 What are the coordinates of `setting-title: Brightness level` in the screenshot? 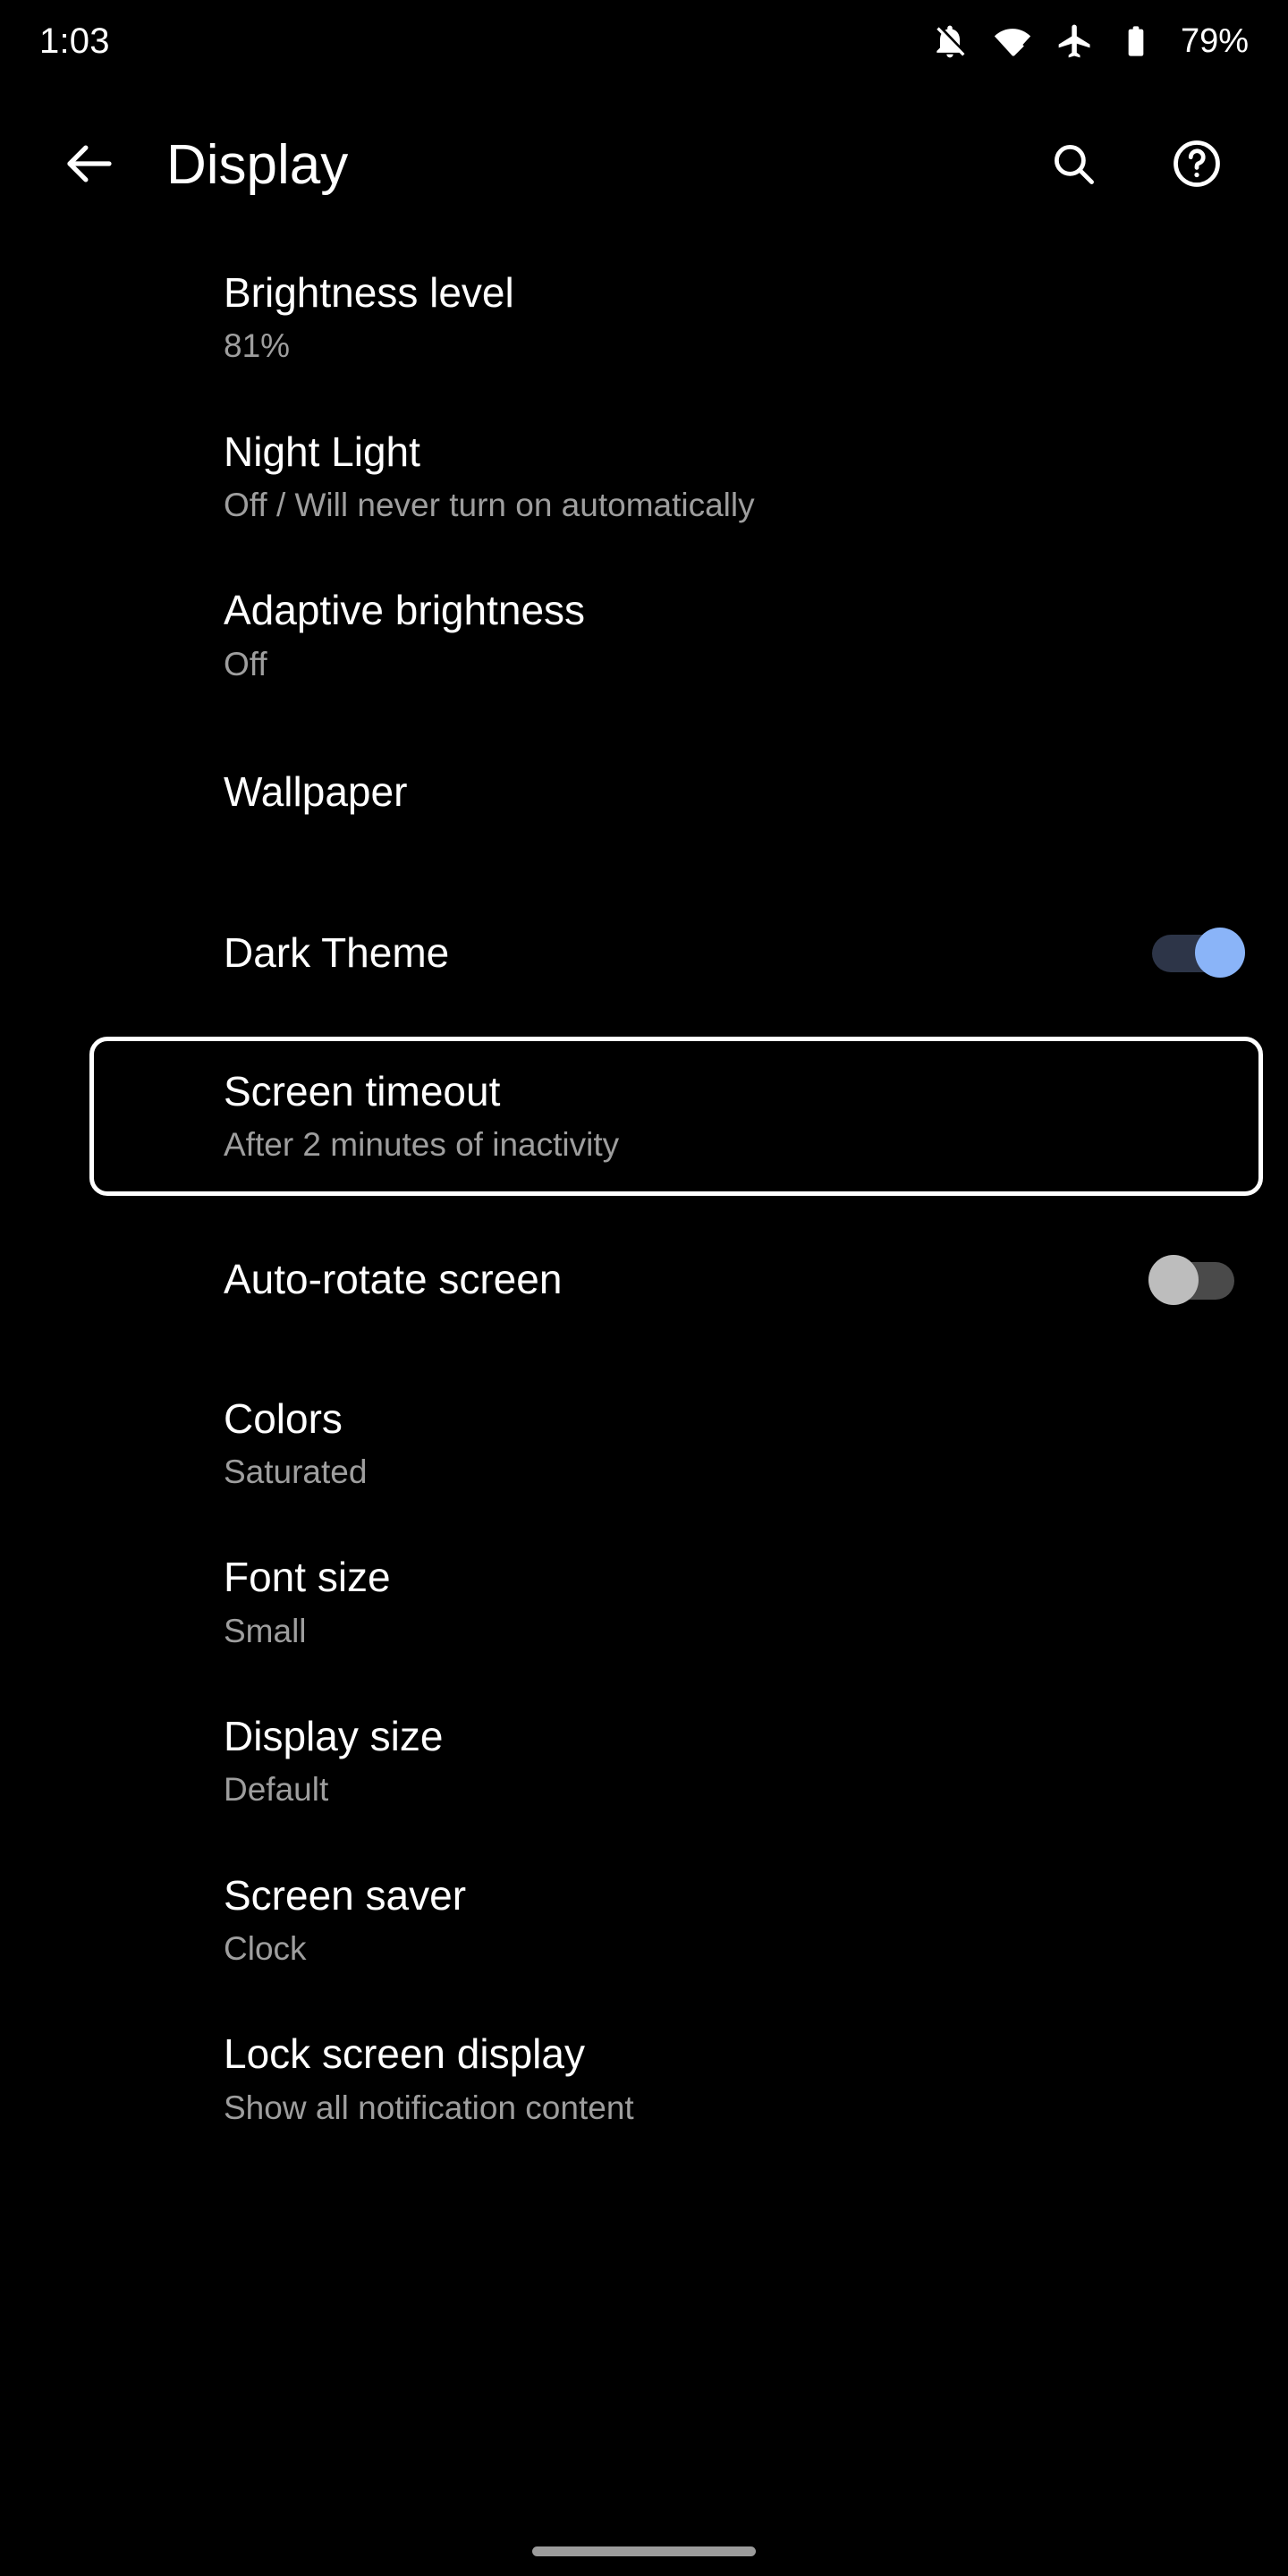 It's located at (369, 292).